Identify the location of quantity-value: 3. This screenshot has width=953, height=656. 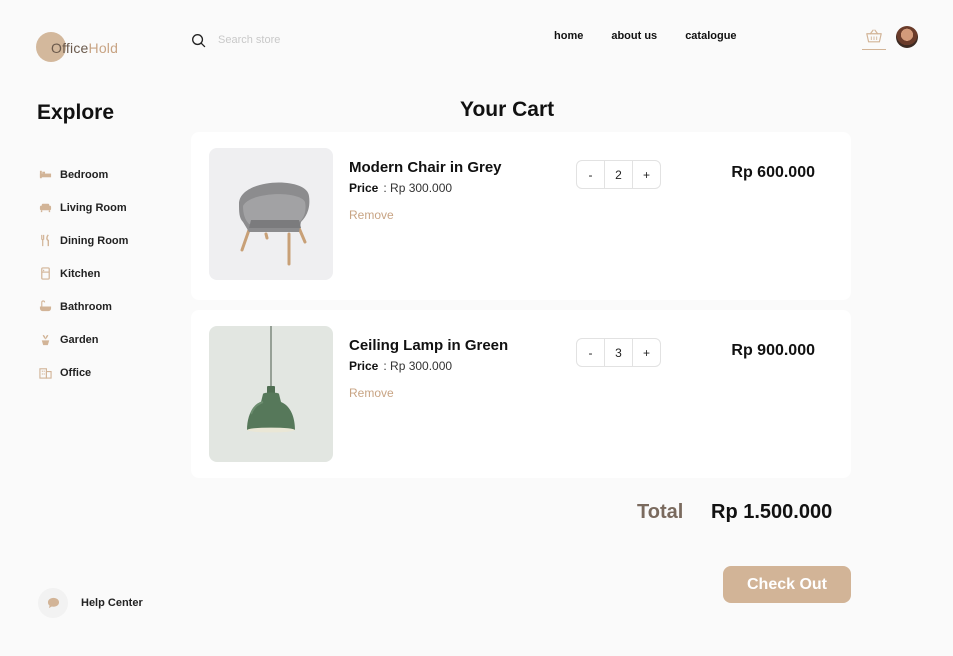
(618, 352).